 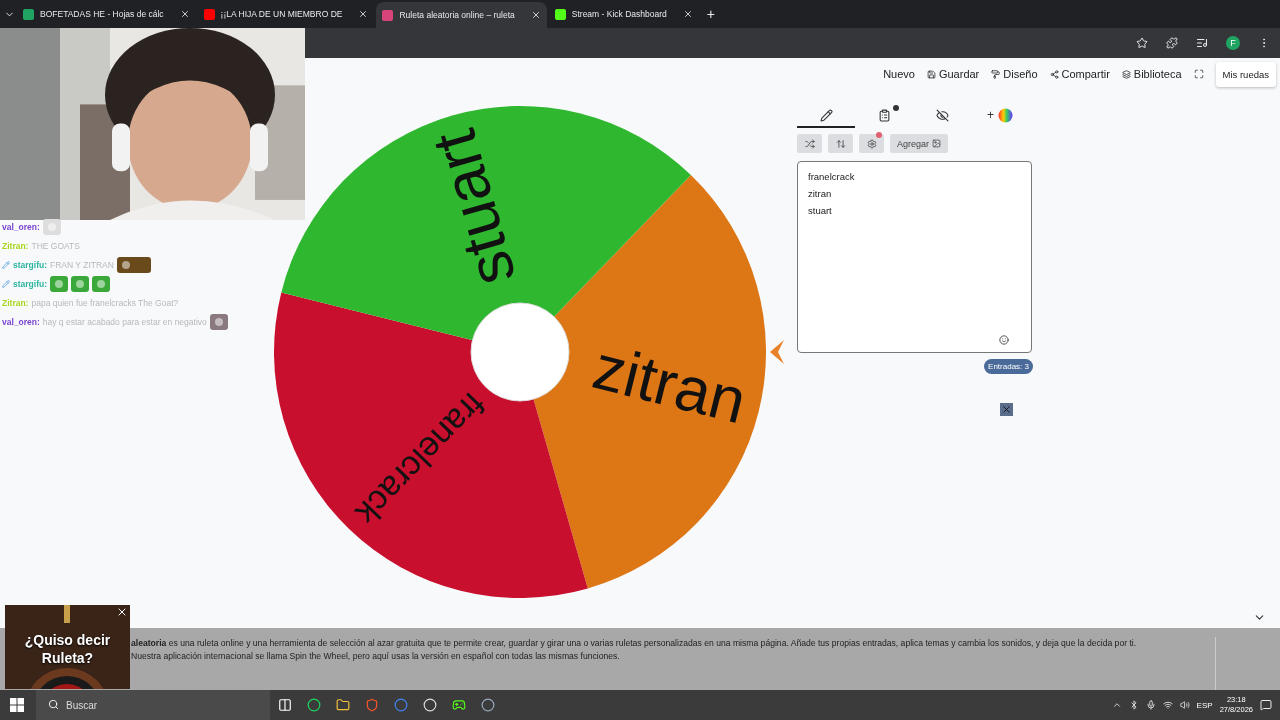 I want to click on fullscreen-icon, so click(x=1198, y=74).